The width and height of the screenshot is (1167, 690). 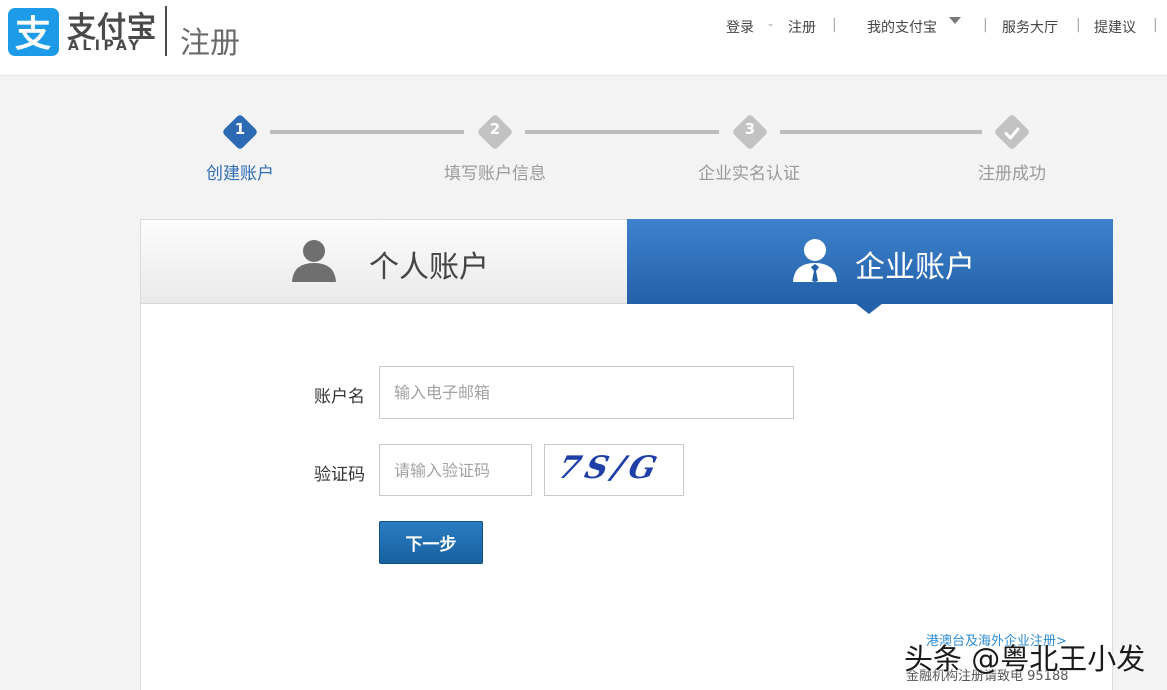 I want to click on account-name-label: 账户名, so click(x=339, y=397).